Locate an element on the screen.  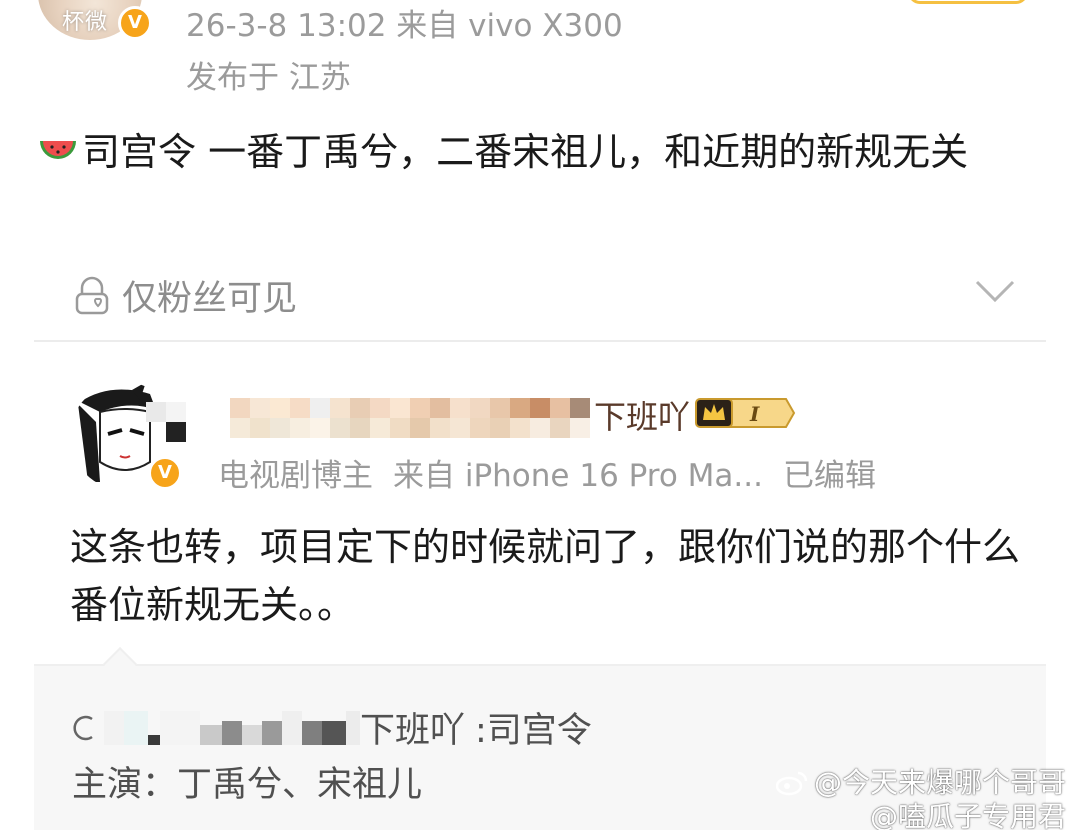
follow-button is located at coordinates (968, 2).